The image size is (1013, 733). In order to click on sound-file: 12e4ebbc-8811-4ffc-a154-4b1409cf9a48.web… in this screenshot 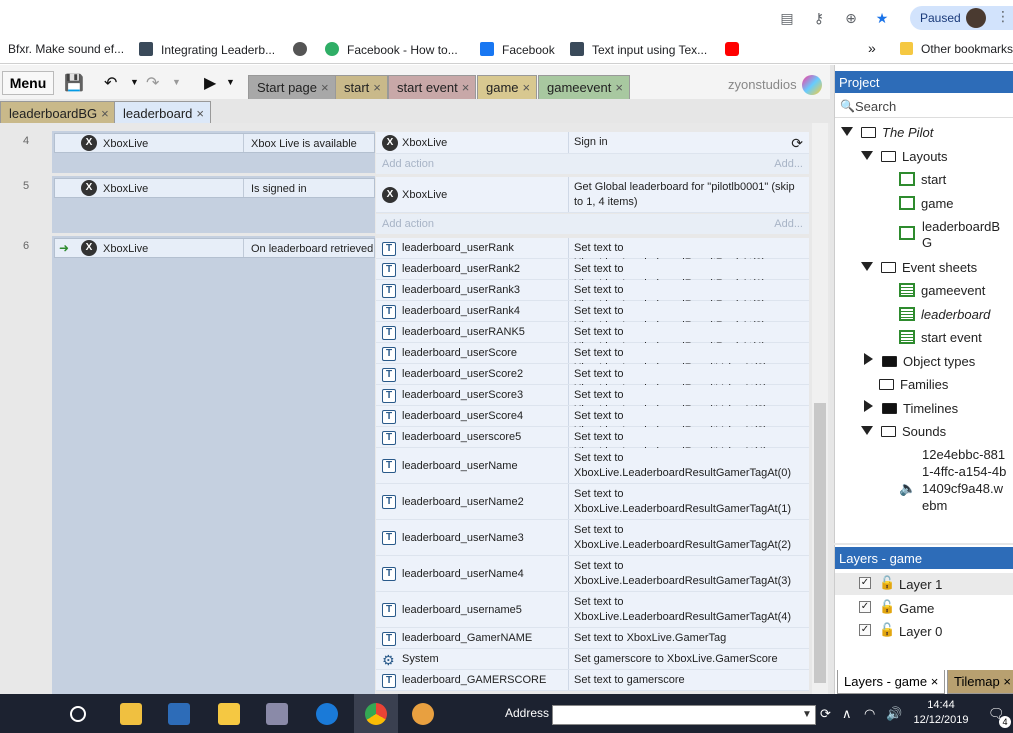, I will do `click(965, 480)`.